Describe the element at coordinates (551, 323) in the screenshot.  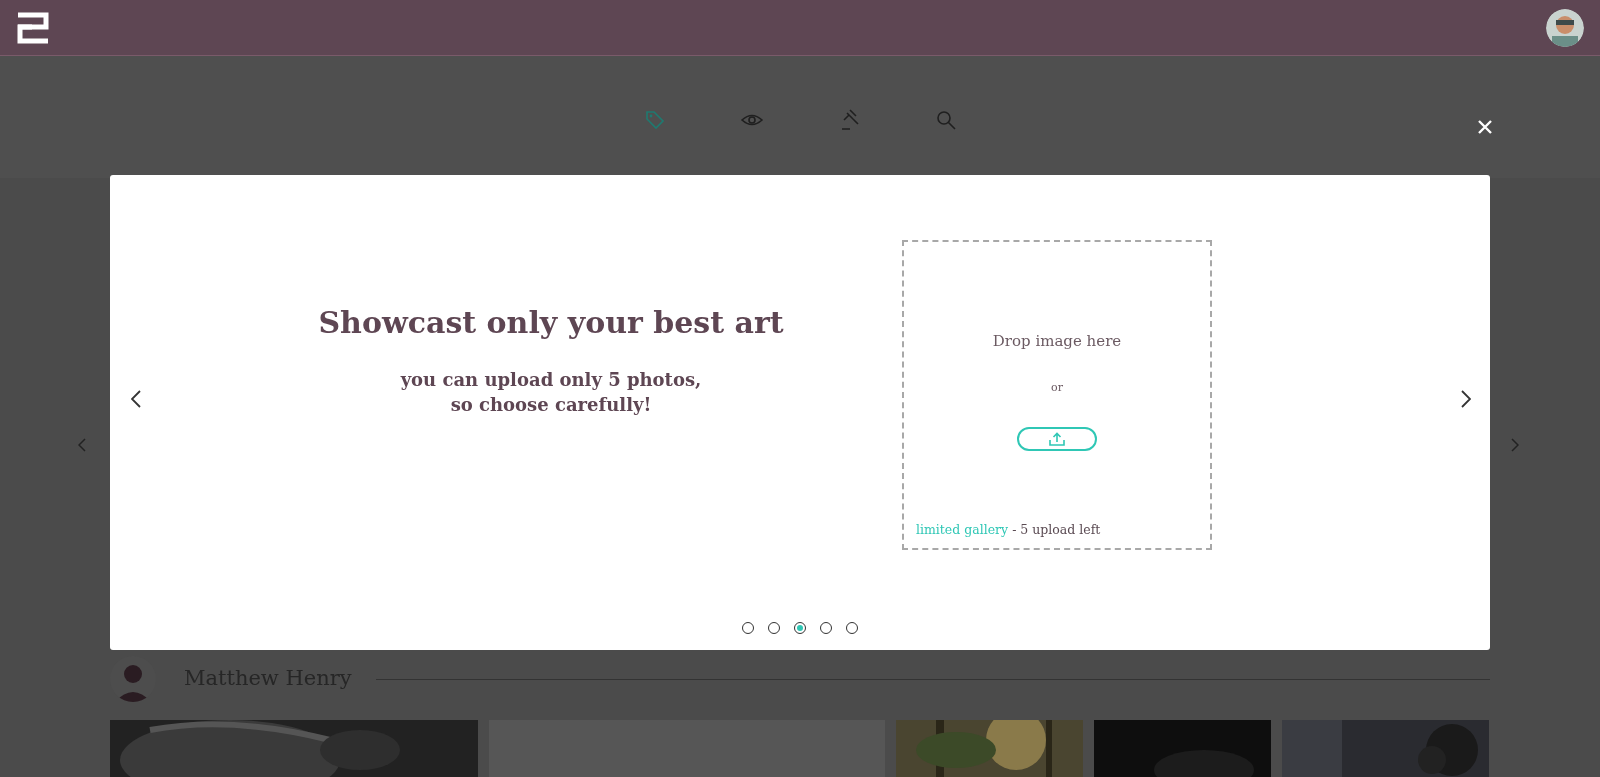
I see `slide-title: Showcast only your best art` at that location.